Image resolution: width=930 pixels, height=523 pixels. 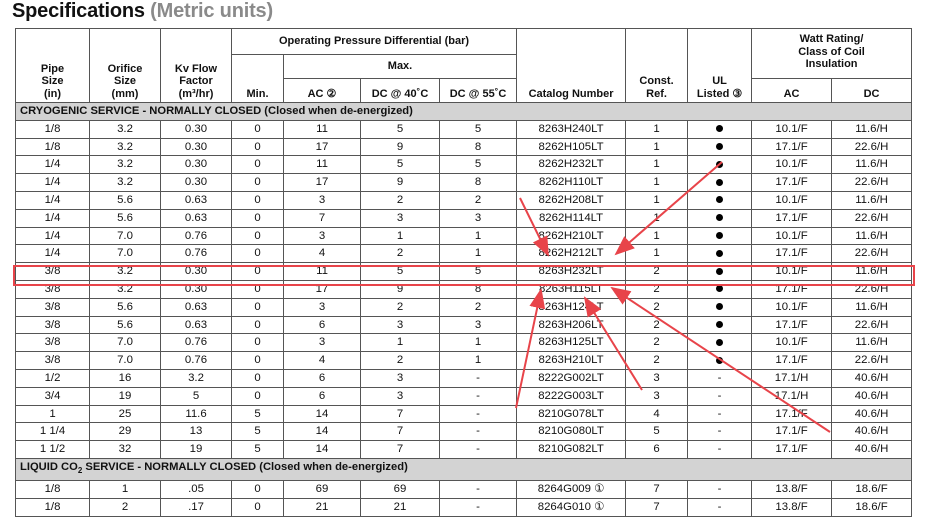 What do you see at coordinates (196, 218) in the screenshot?
I see `cell-kv-factor: 0.63` at bounding box center [196, 218].